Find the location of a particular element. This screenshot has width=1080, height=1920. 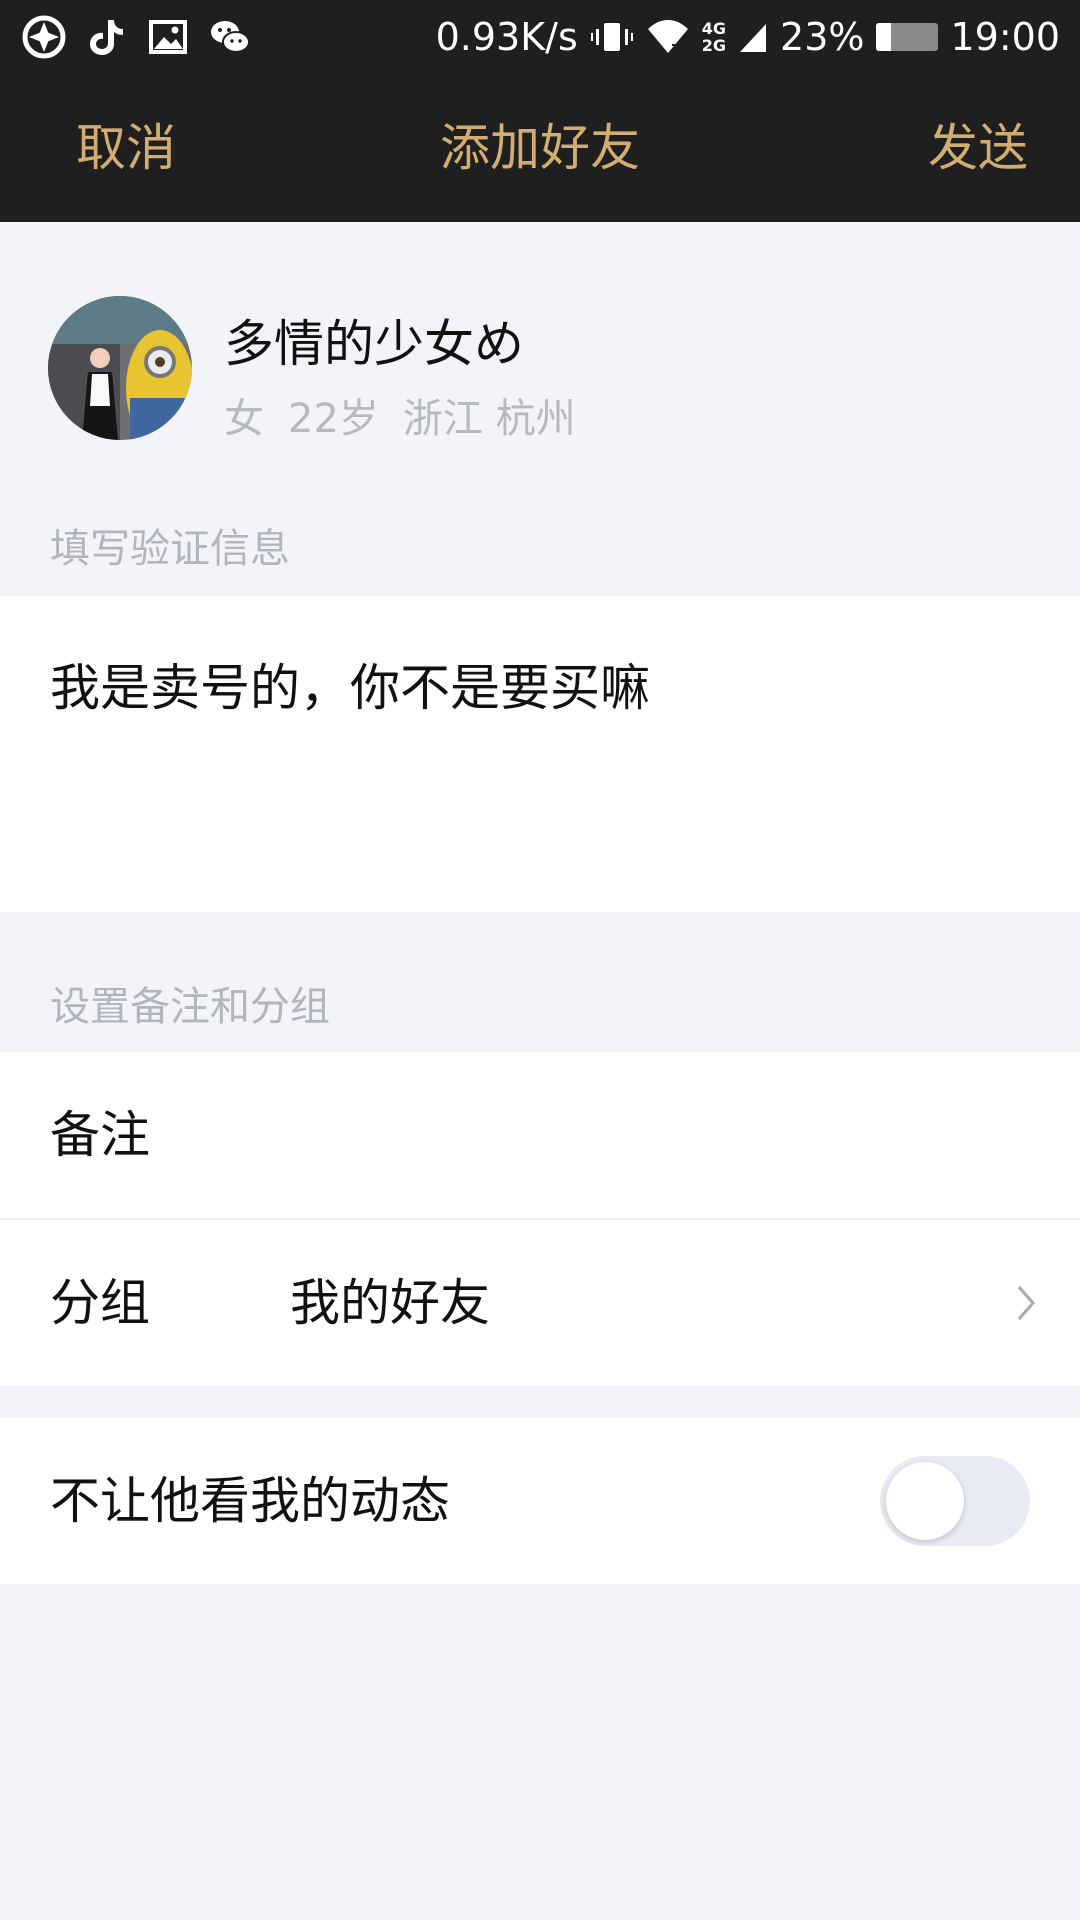

profile-province: 浙江 is located at coordinates (442, 419).